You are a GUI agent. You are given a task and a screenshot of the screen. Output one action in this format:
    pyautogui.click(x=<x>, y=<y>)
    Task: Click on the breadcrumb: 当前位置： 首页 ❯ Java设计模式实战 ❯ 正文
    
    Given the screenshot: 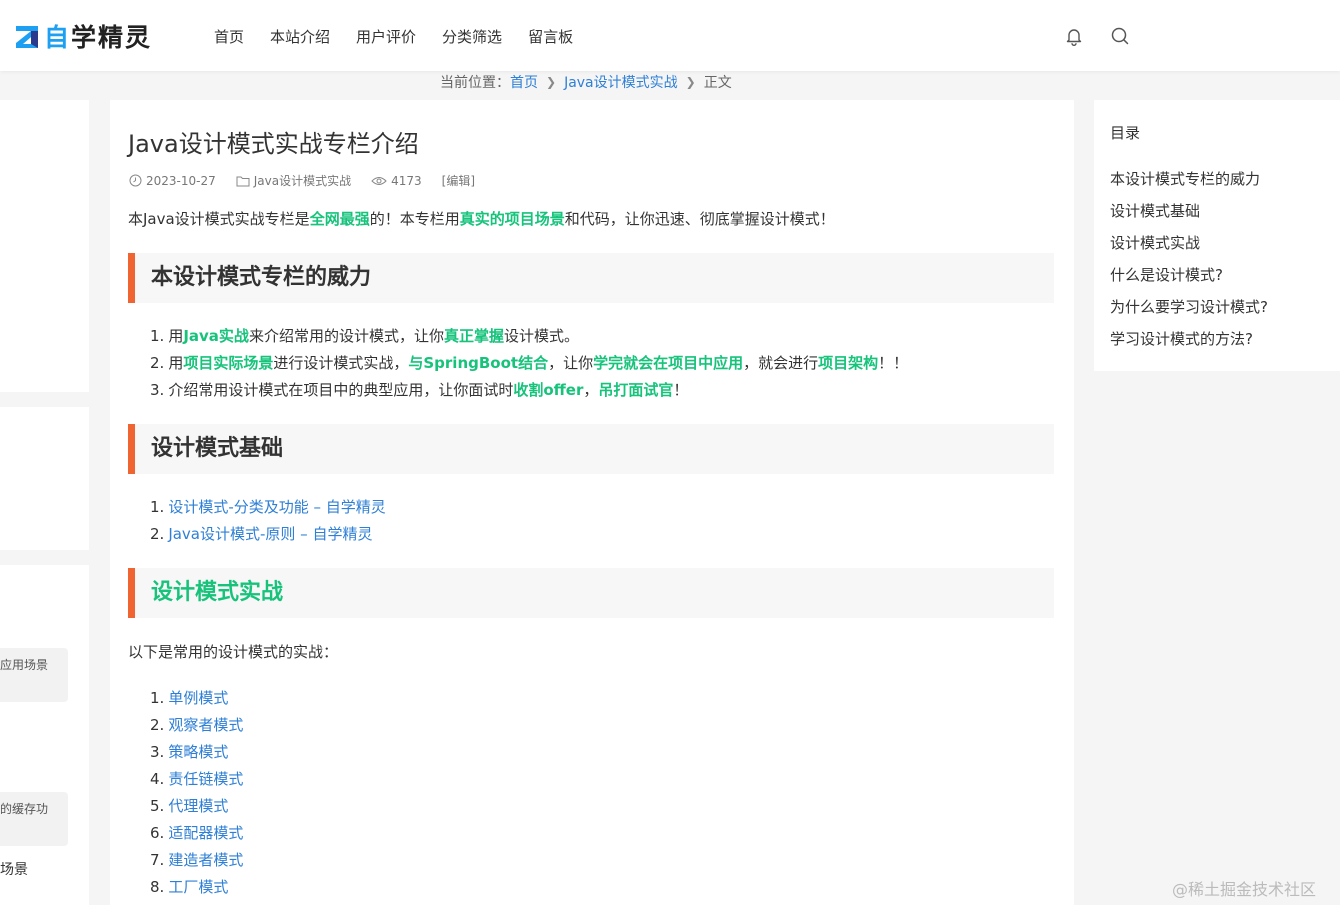 What is the action you would take?
    pyautogui.click(x=586, y=82)
    